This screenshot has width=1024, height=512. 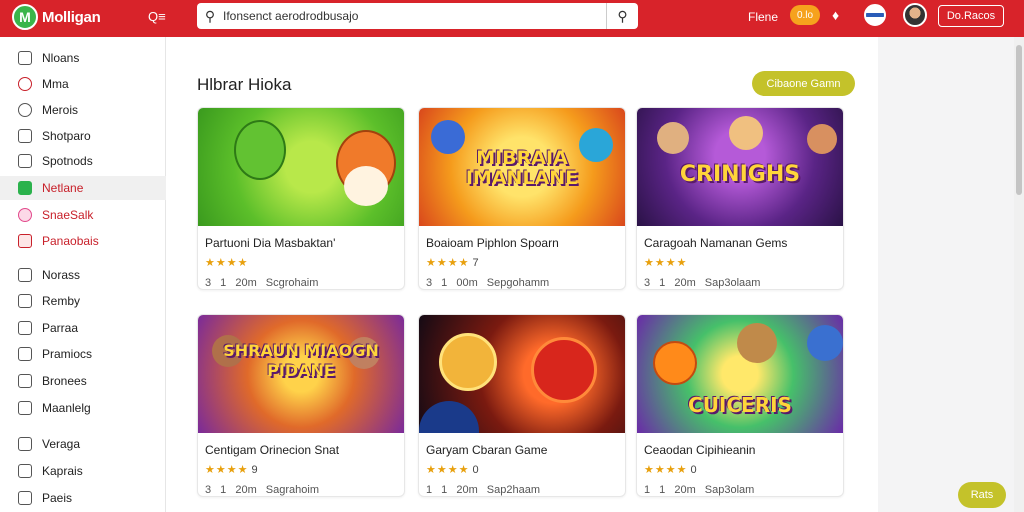 What do you see at coordinates (951, 274) in the screenshot?
I see `right-panel` at bounding box center [951, 274].